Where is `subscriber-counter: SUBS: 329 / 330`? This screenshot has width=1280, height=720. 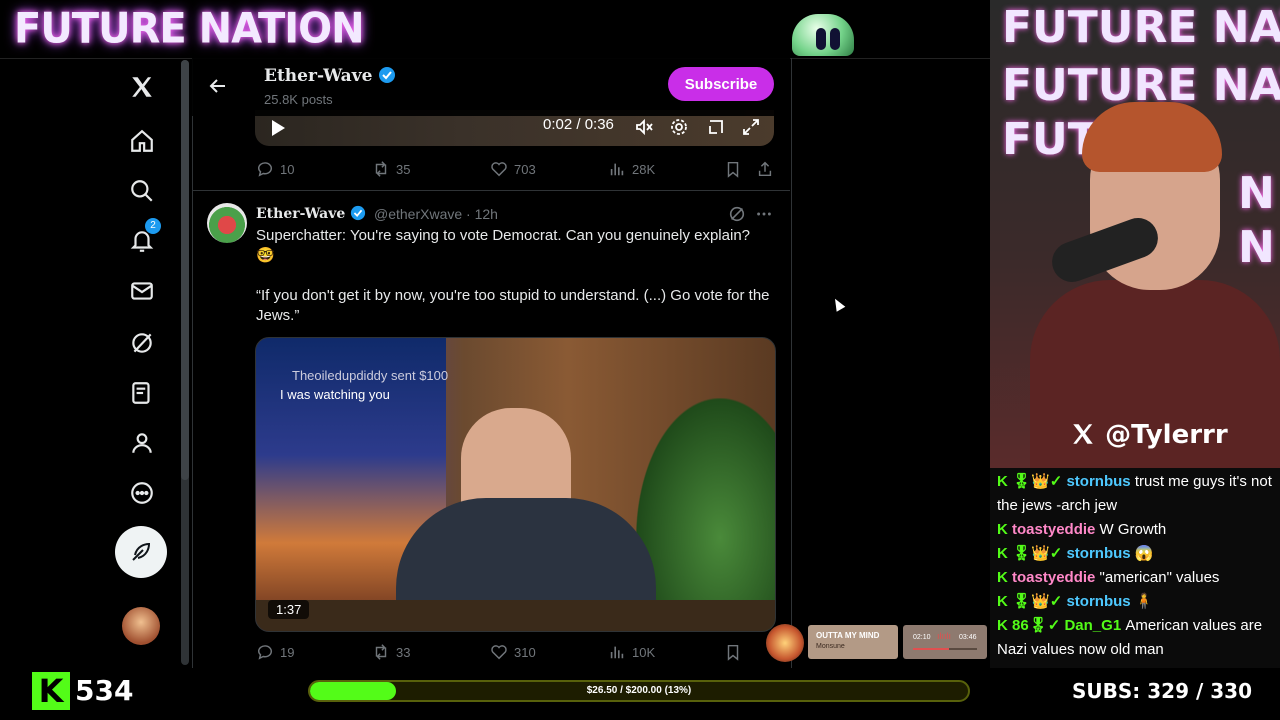
subscriber-counter: SUBS: 329 / 330 is located at coordinates (1162, 691).